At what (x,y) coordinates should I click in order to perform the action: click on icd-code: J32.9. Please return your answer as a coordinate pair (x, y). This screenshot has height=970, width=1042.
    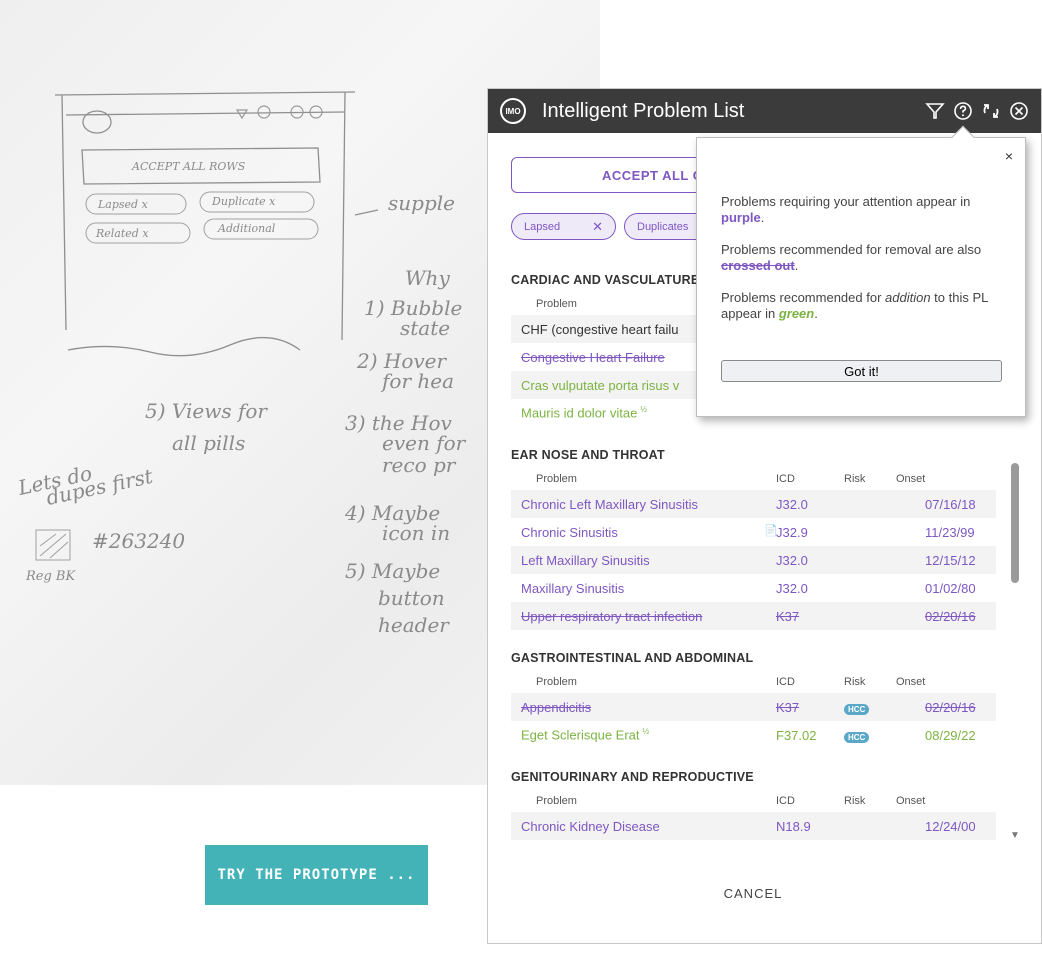
    Looking at the image, I should click on (792, 532).